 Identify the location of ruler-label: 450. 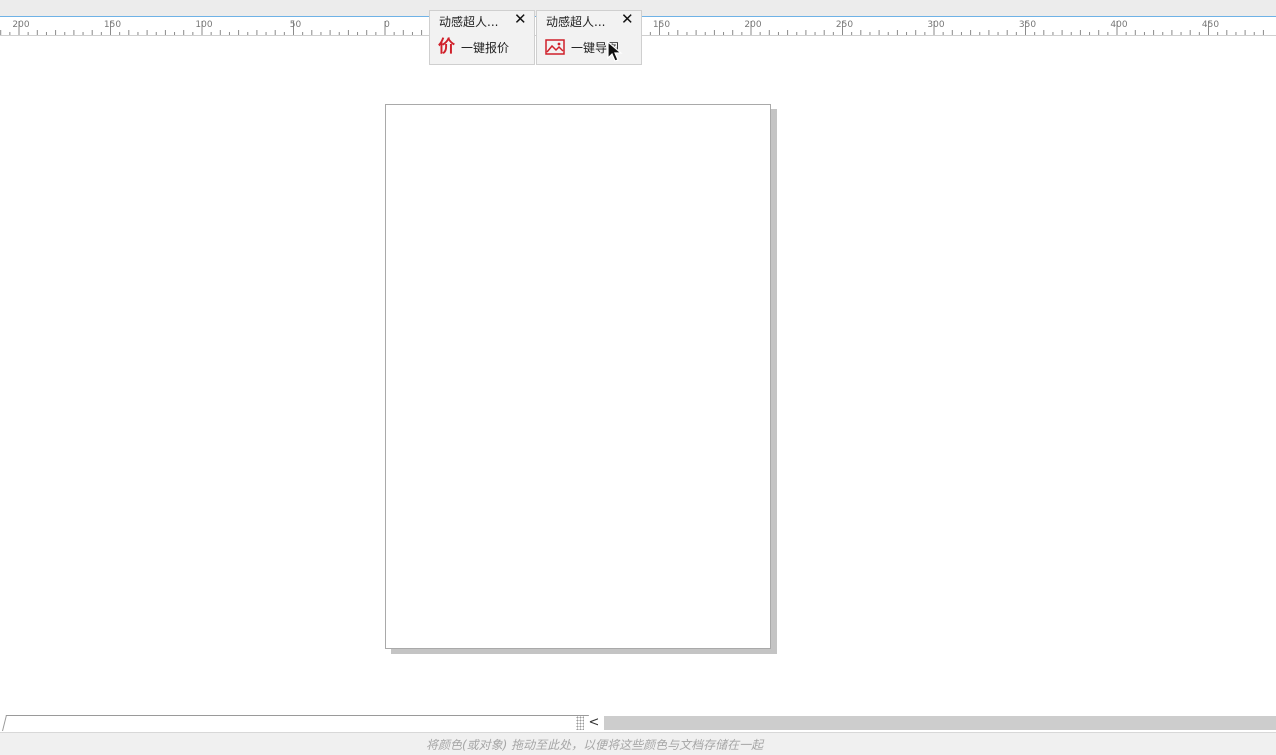
(1210, 25).